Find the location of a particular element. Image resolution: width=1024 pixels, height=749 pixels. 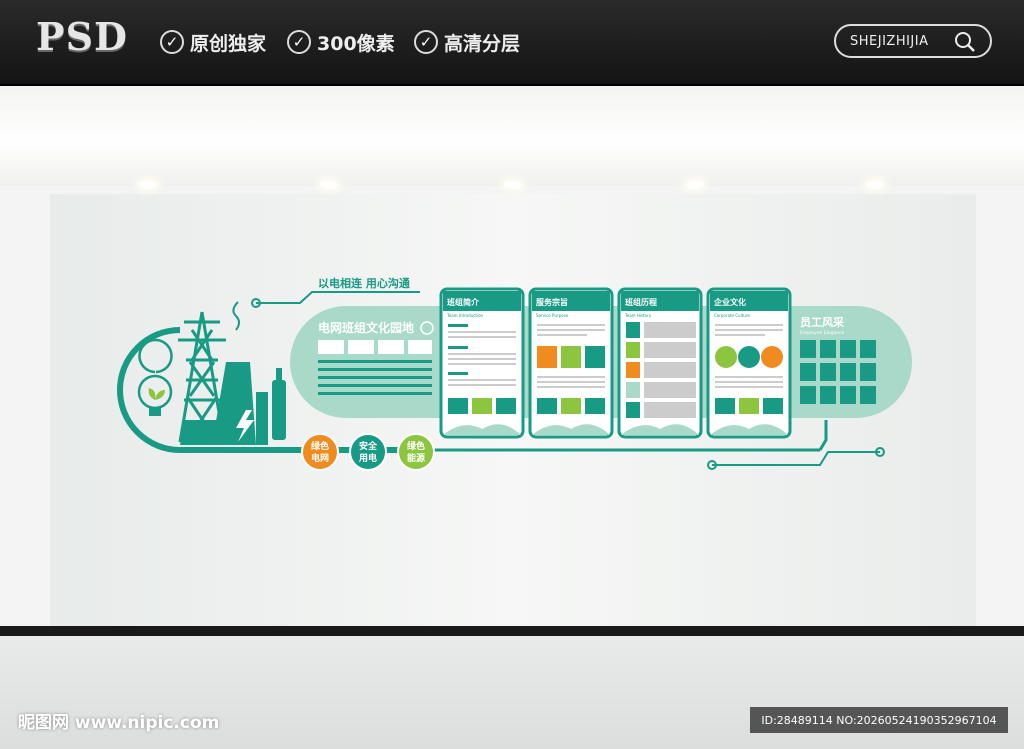

svg-text: 能源 is located at coordinates (416, 458).